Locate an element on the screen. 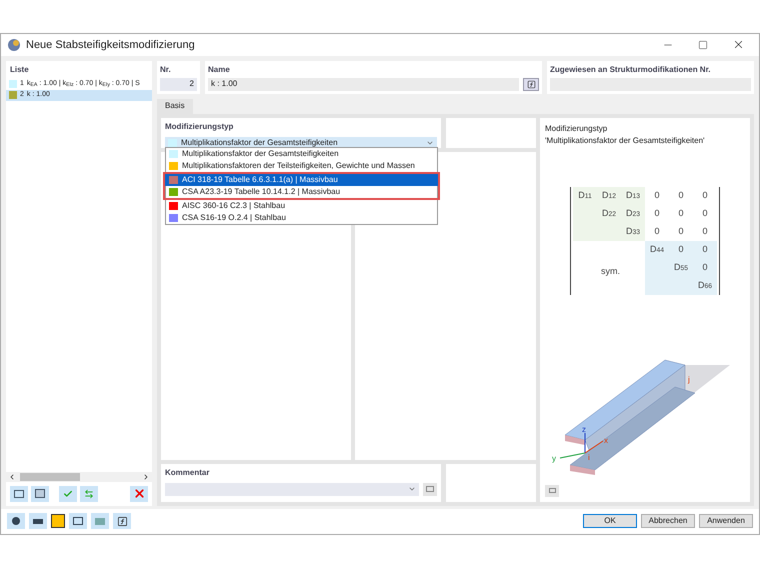 This screenshot has height=570, width=760. dropdown-option: CSA S16-19 O.2.4 | Stahlbau is located at coordinates (301, 218).